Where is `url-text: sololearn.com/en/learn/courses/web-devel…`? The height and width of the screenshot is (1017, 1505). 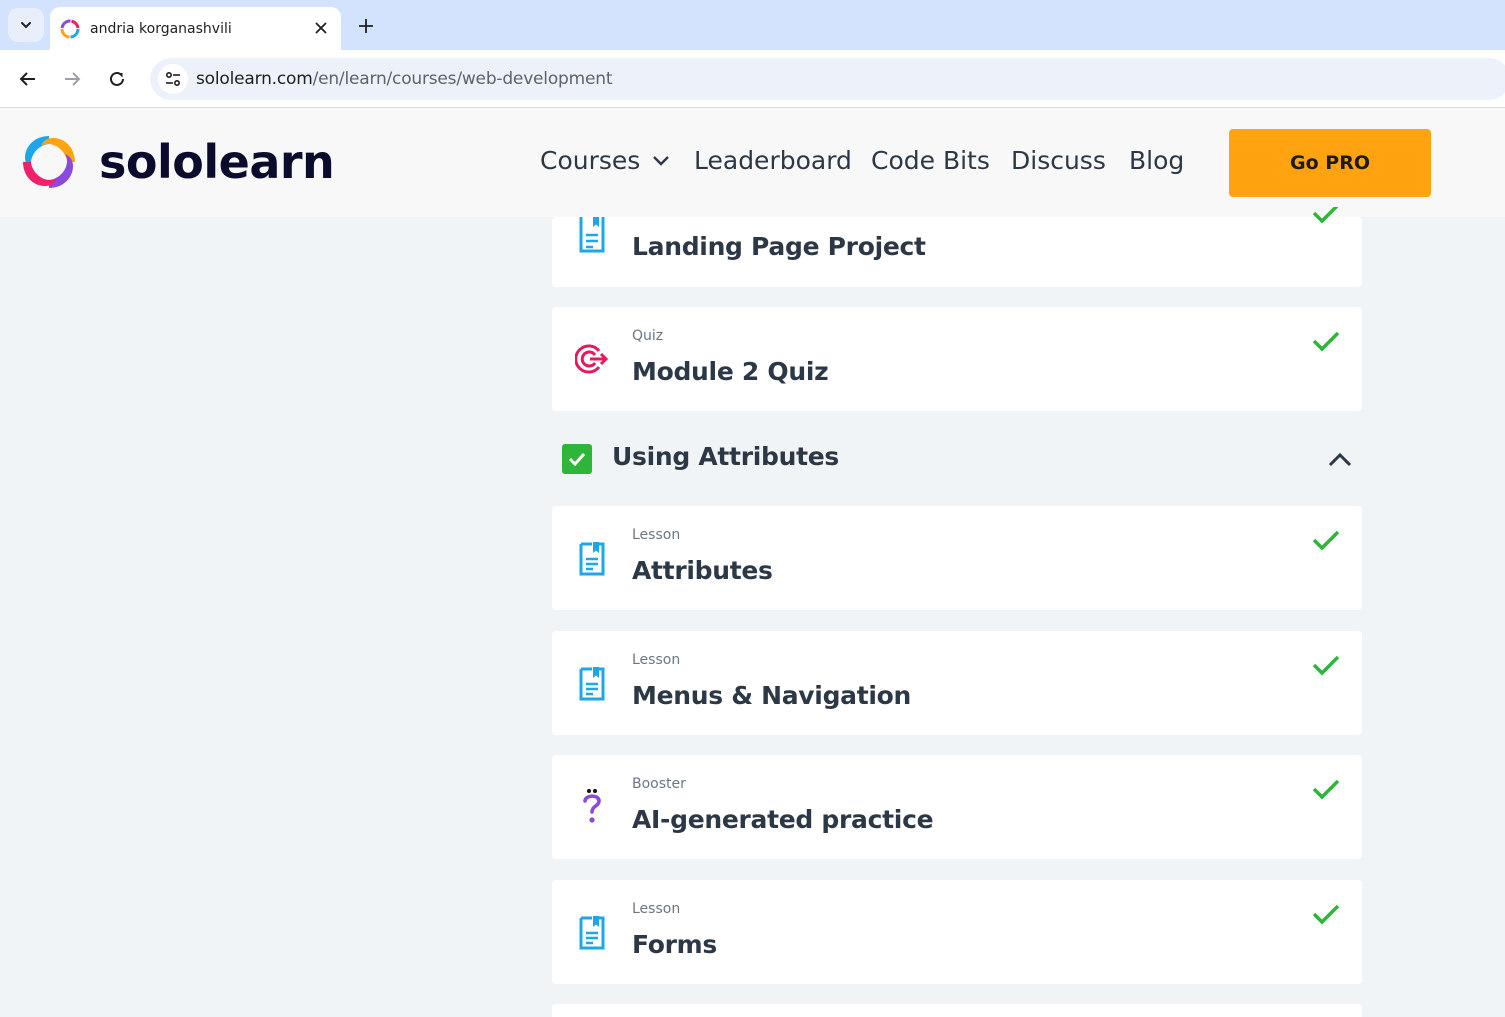
url-text: sololearn.com/en/learn/courses/web-devel… is located at coordinates (404, 79).